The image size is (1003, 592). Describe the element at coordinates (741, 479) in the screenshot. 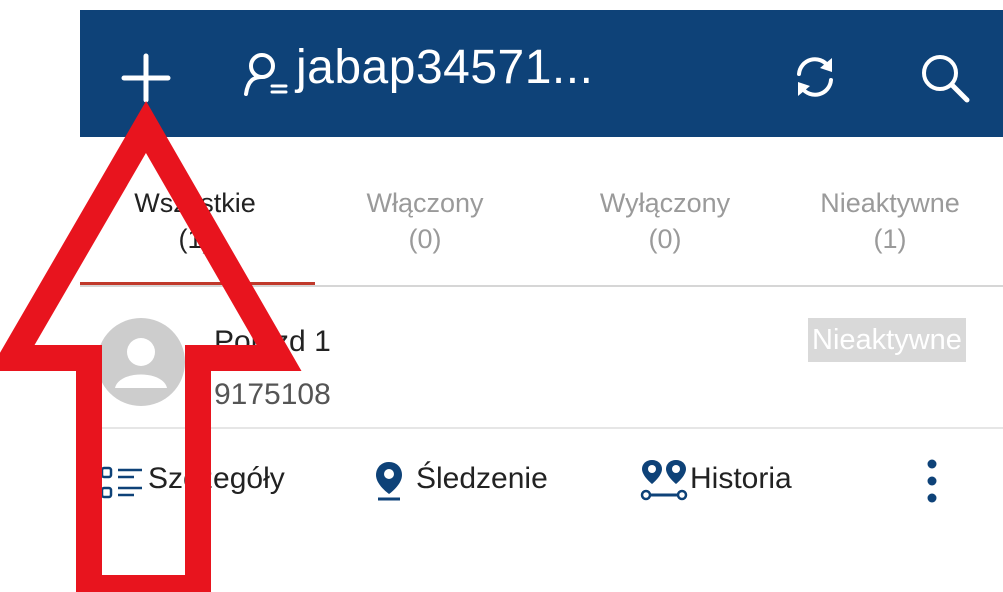

I see `history-button: Historia` at that location.